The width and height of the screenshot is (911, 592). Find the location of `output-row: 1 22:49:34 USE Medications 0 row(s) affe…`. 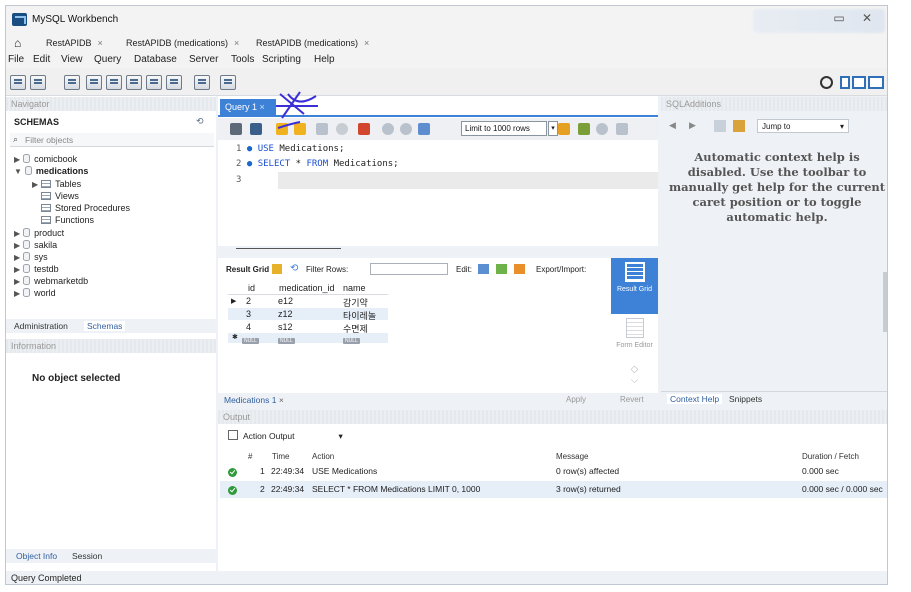

output-row: 1 22:49:34 USE Medications 0 row(s) affe… is located at coordinates (553, 471).